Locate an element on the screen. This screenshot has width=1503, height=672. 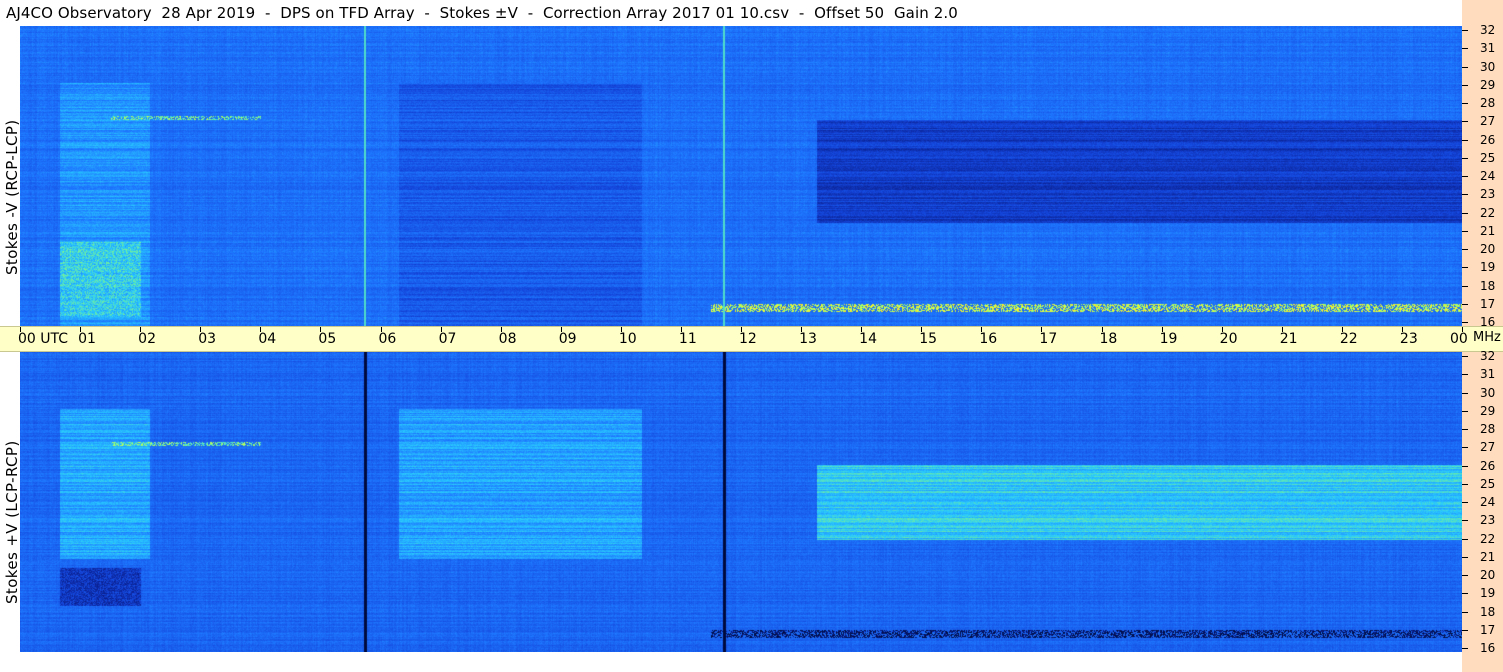
time-tick-label: 08 is located at coordinates (507, 339).